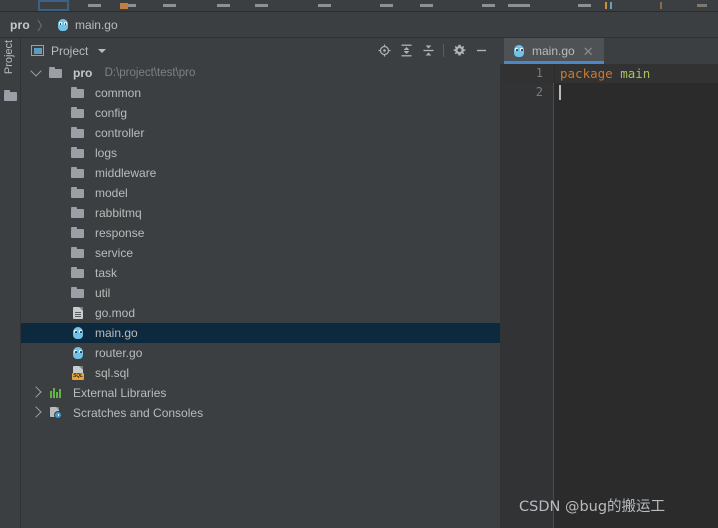 This screenshot has width=718, height=528. What do you see at coordinates (384, 51) in the screenshot?
I see `select-opened-file-button` at bounding box center [384, 51].